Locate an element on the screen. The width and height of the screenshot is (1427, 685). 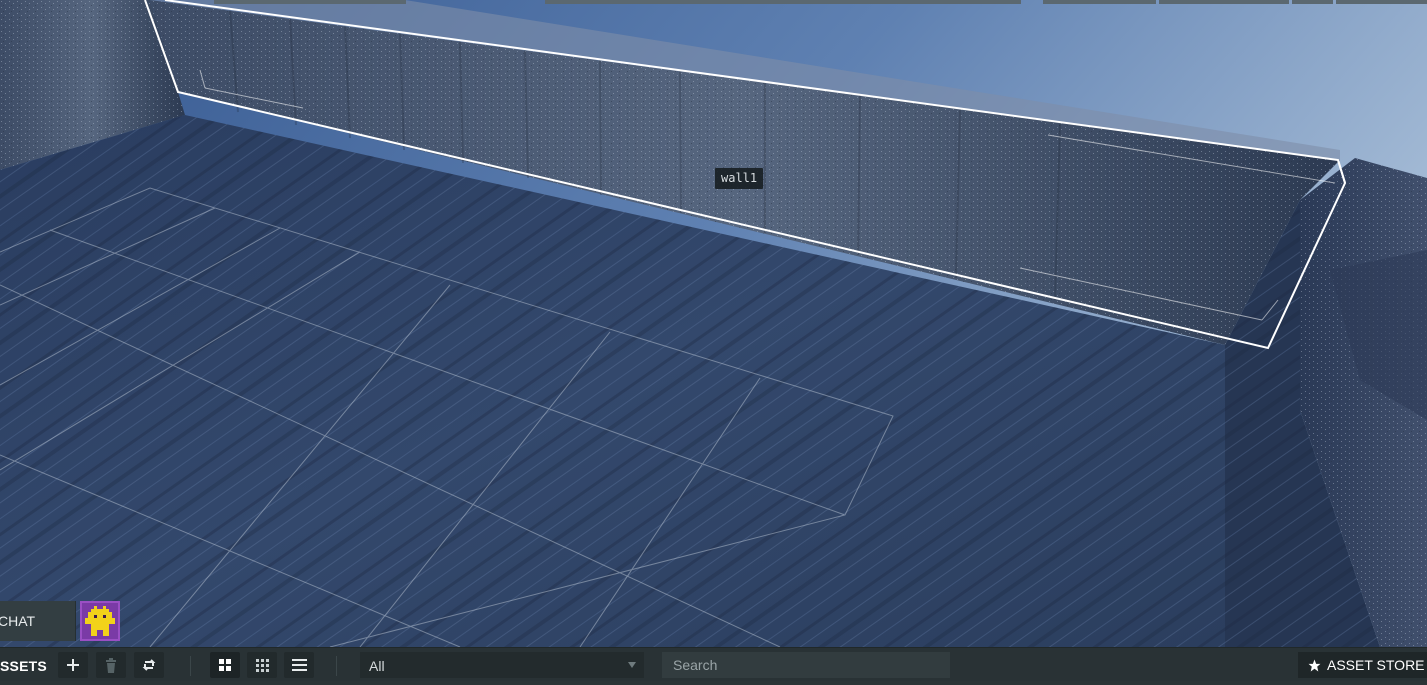
asset-store-label: ASSET STORE is located at coordinates (1376, 665).